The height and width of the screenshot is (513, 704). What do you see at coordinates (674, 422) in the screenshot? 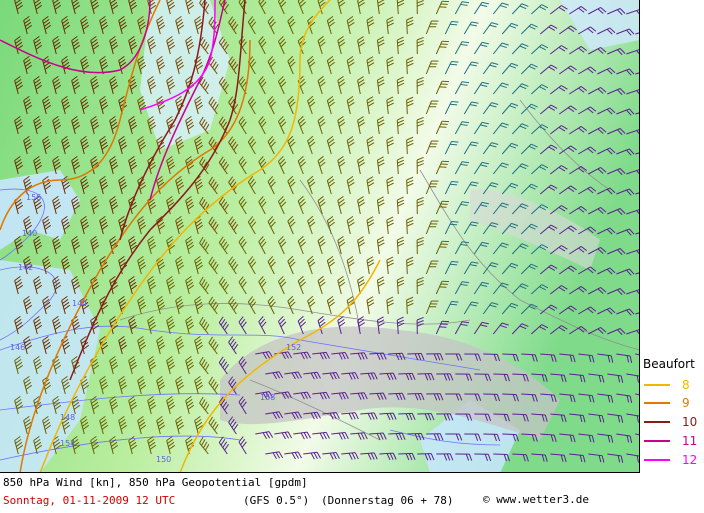
I see `legend-item-10: 10` at bounding box center [674, 422].